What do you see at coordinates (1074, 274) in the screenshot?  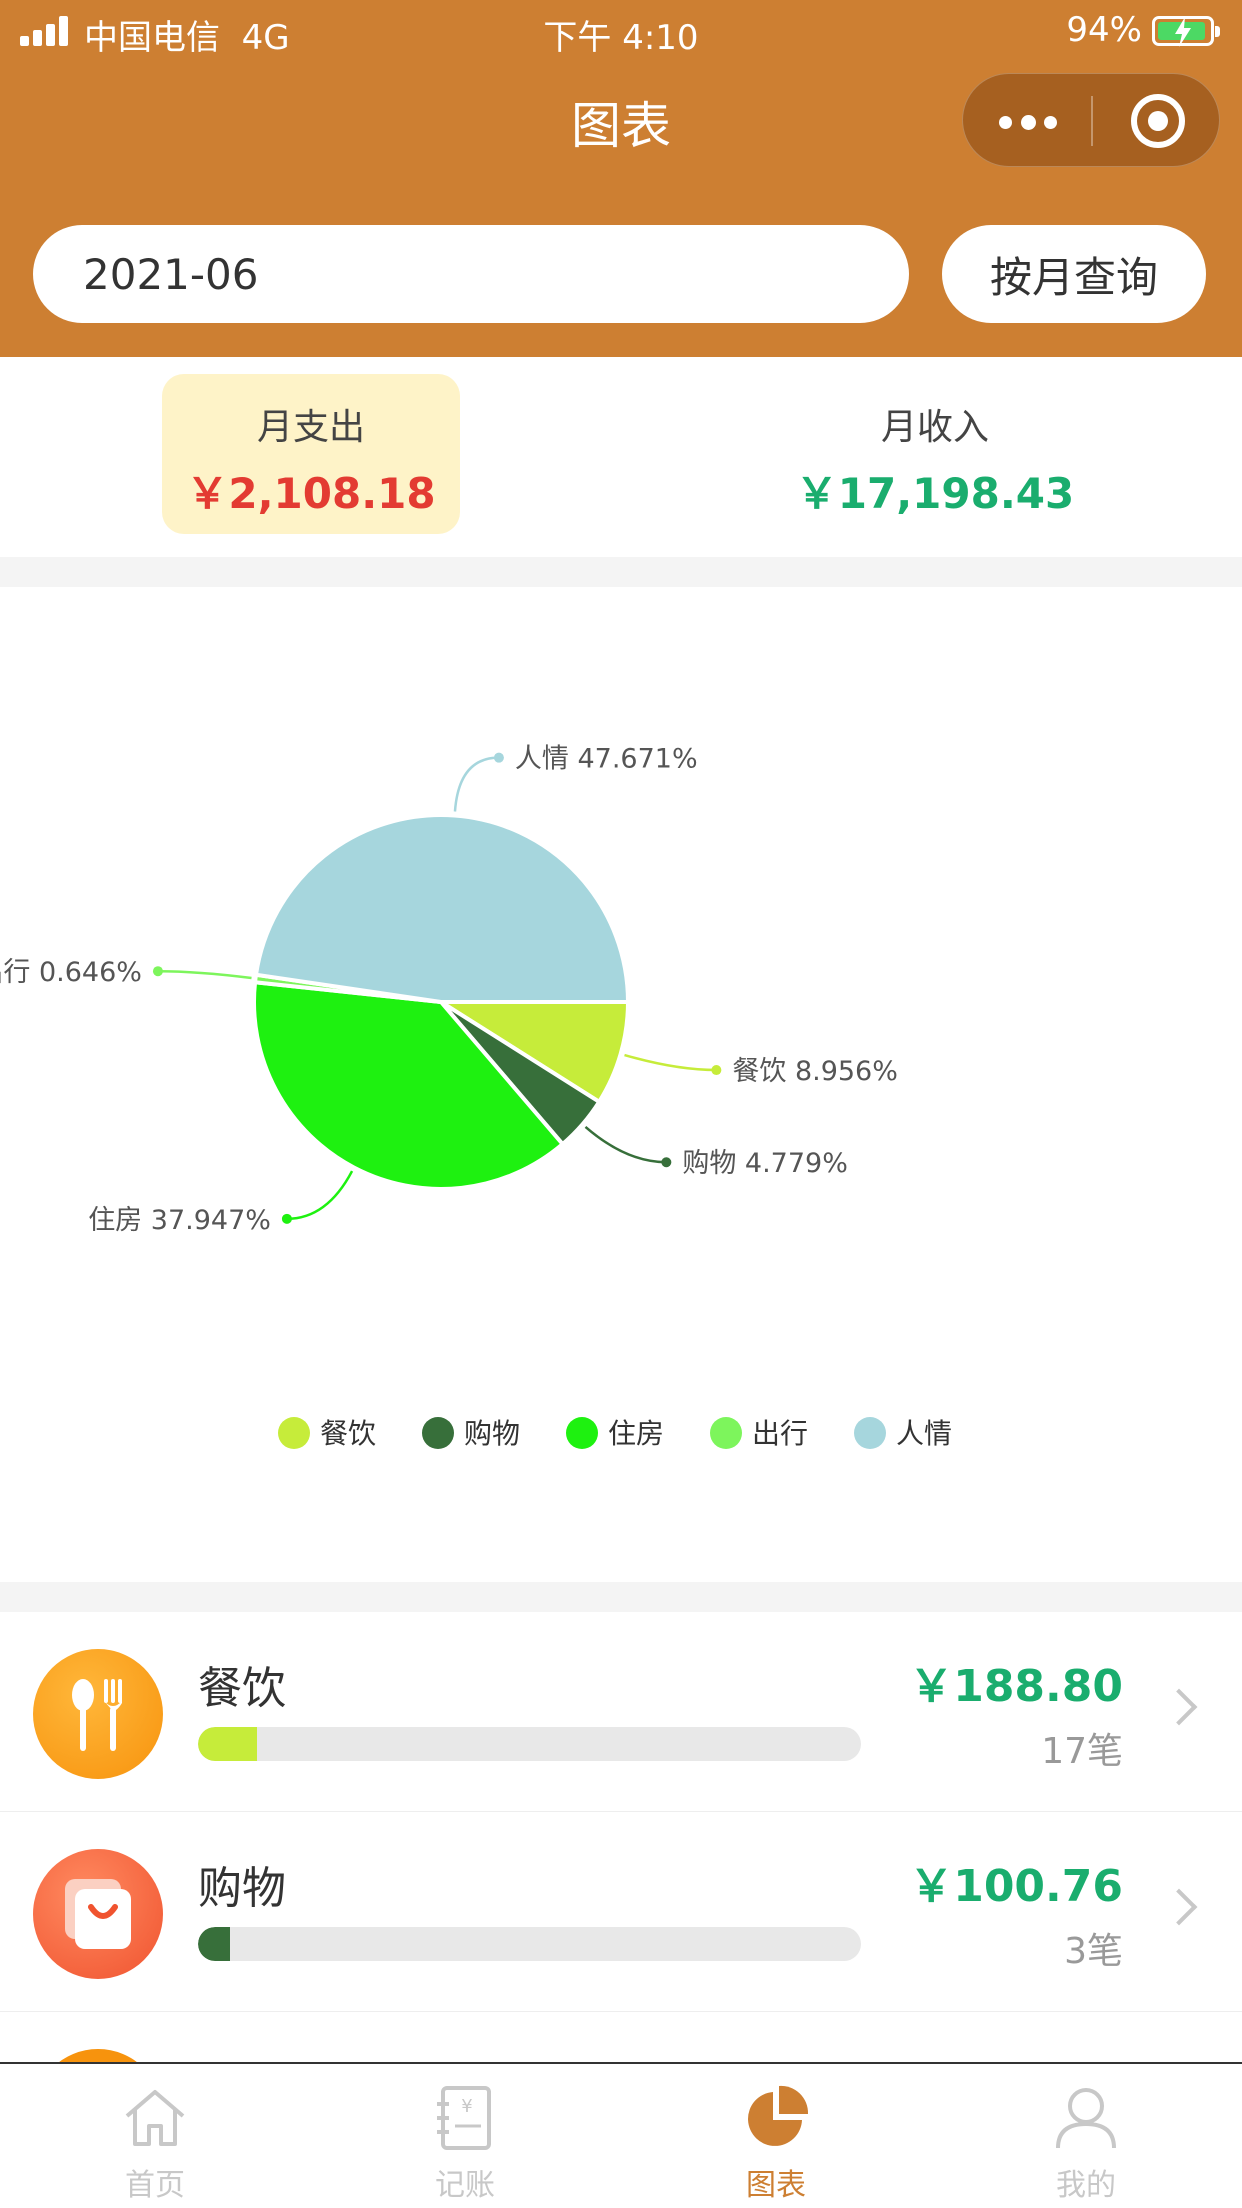 I see `query-by-month-button: 按月查询` at bounding box center [1074, 274].